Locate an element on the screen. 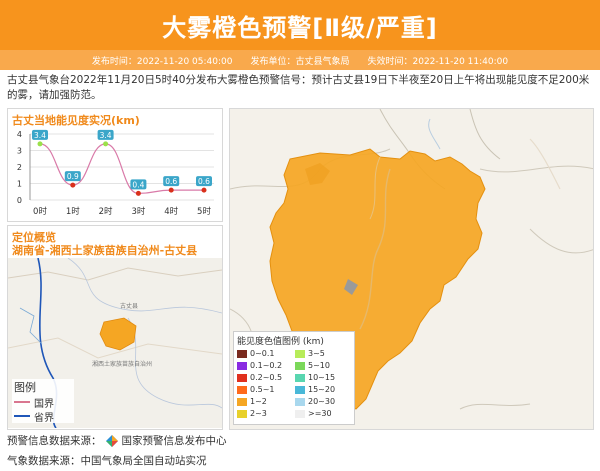 This screenshot has height=471, width=600. visibility-legend-item: 0.1~0.2 is located at coordinates (266, 365).